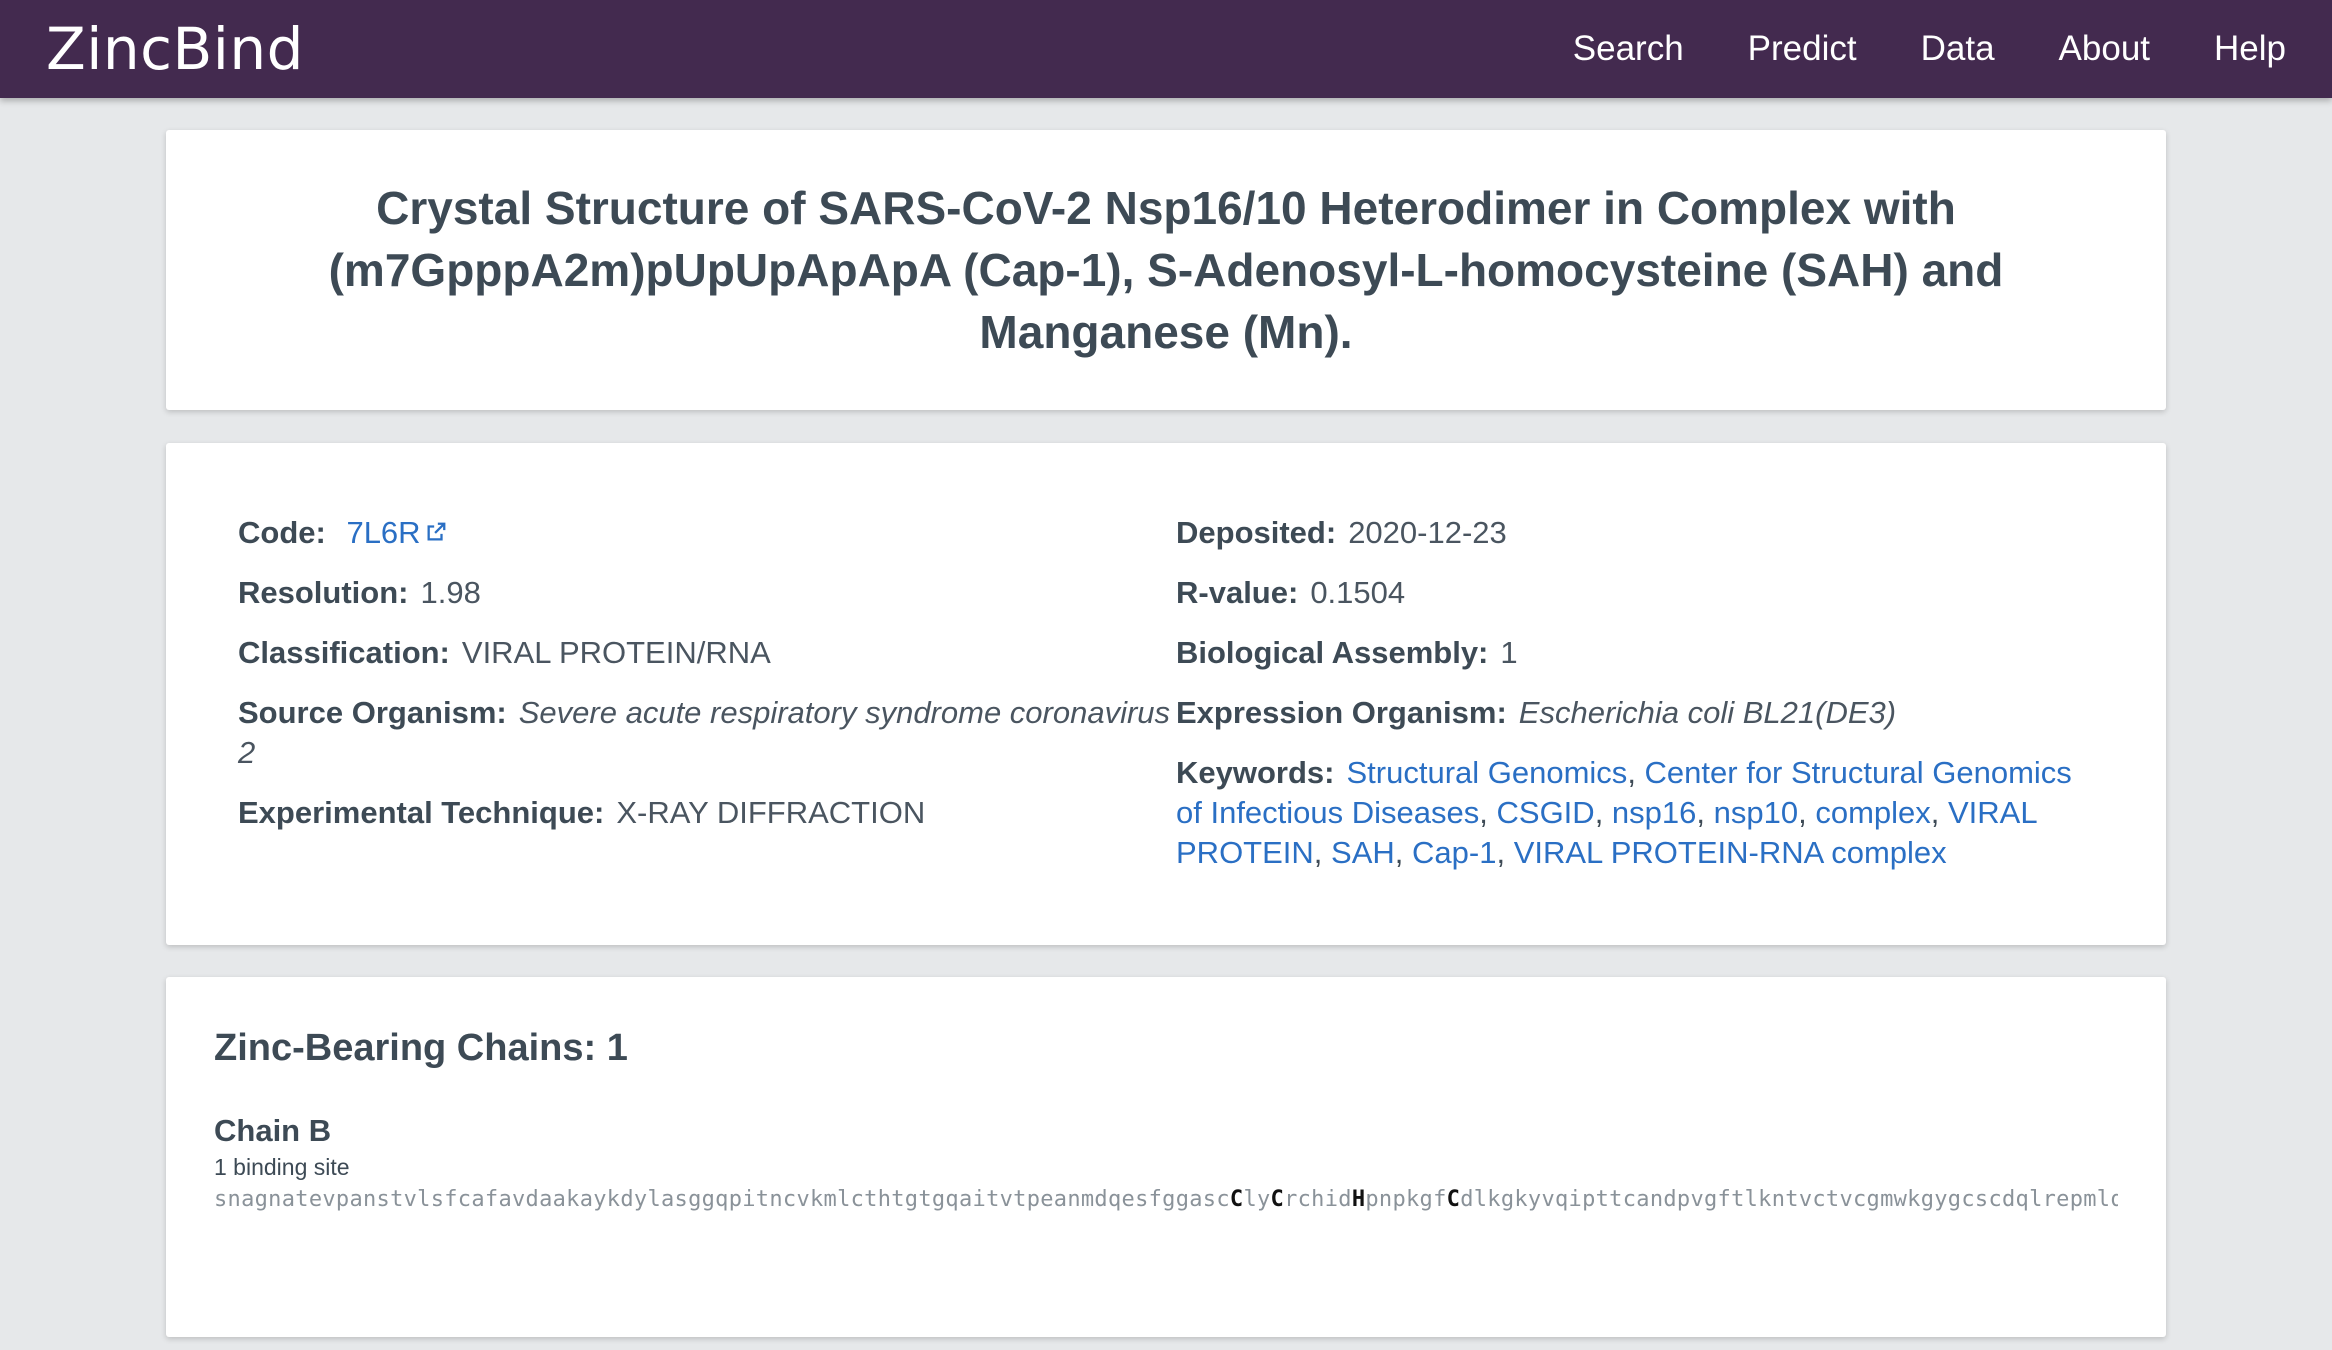 This screenshot has height=1350, width=2332. What do you see at coordinates (1237, 592) in the screenshot?
I see `rvalue-label: R-value:` at bounding box center [1237, 592].